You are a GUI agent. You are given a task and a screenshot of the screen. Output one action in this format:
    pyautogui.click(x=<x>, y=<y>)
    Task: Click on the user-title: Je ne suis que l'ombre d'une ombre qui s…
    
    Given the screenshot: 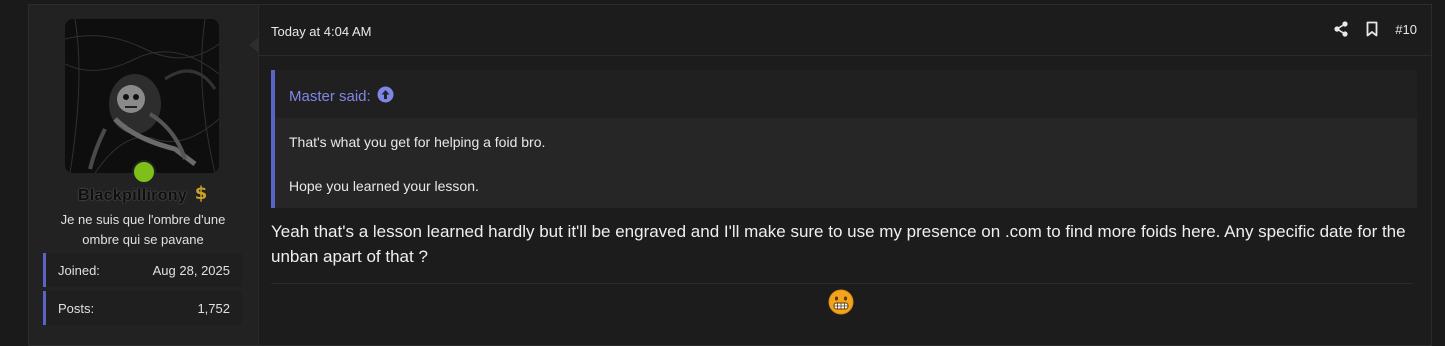 What is the action you would take?
    pyautogui.click(x=143, y=229)
    